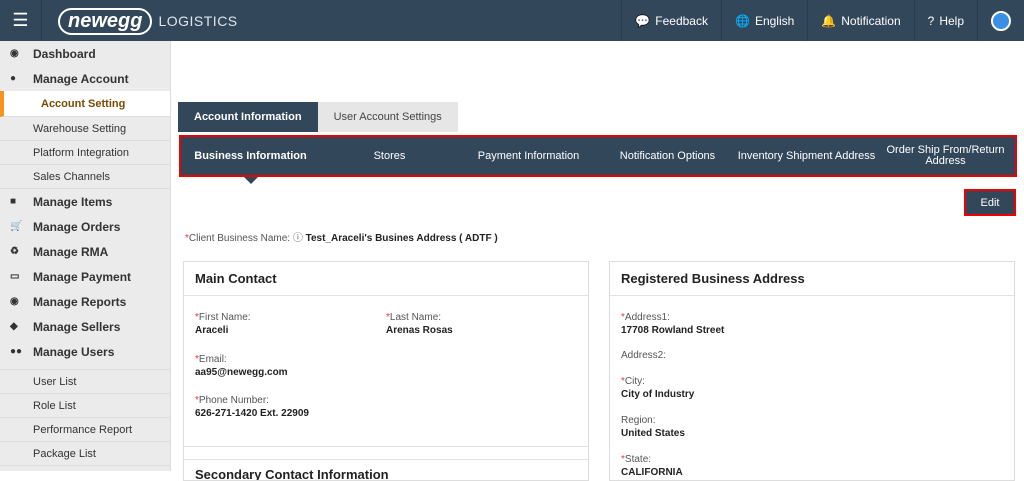  Describe the element at coordinates (419, 324) in the screenshot. I see `last-name-field: *Last Name: Arenas Rosas` at that location.